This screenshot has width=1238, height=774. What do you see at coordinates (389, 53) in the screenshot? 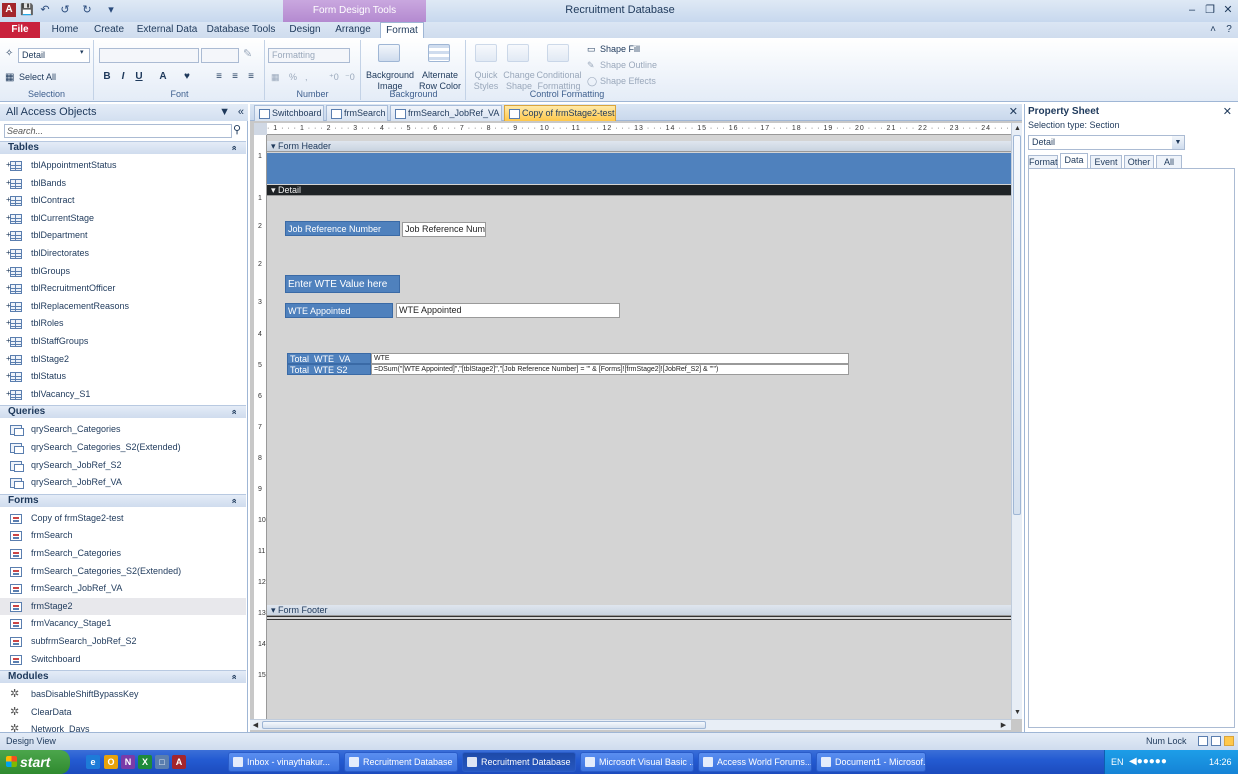
I see `background-image-icon` at bounding box center [389, 53].